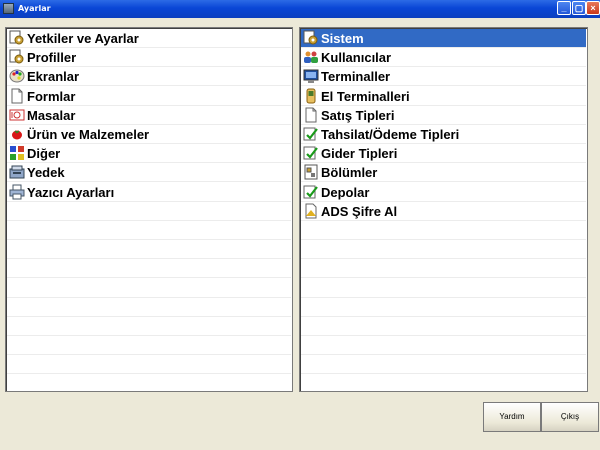 The width and height of the screenshot is (600, 450). Describe the element at coordinates (443, 192) in the screenshot. I see `right-list-item: Depolar` at that location.